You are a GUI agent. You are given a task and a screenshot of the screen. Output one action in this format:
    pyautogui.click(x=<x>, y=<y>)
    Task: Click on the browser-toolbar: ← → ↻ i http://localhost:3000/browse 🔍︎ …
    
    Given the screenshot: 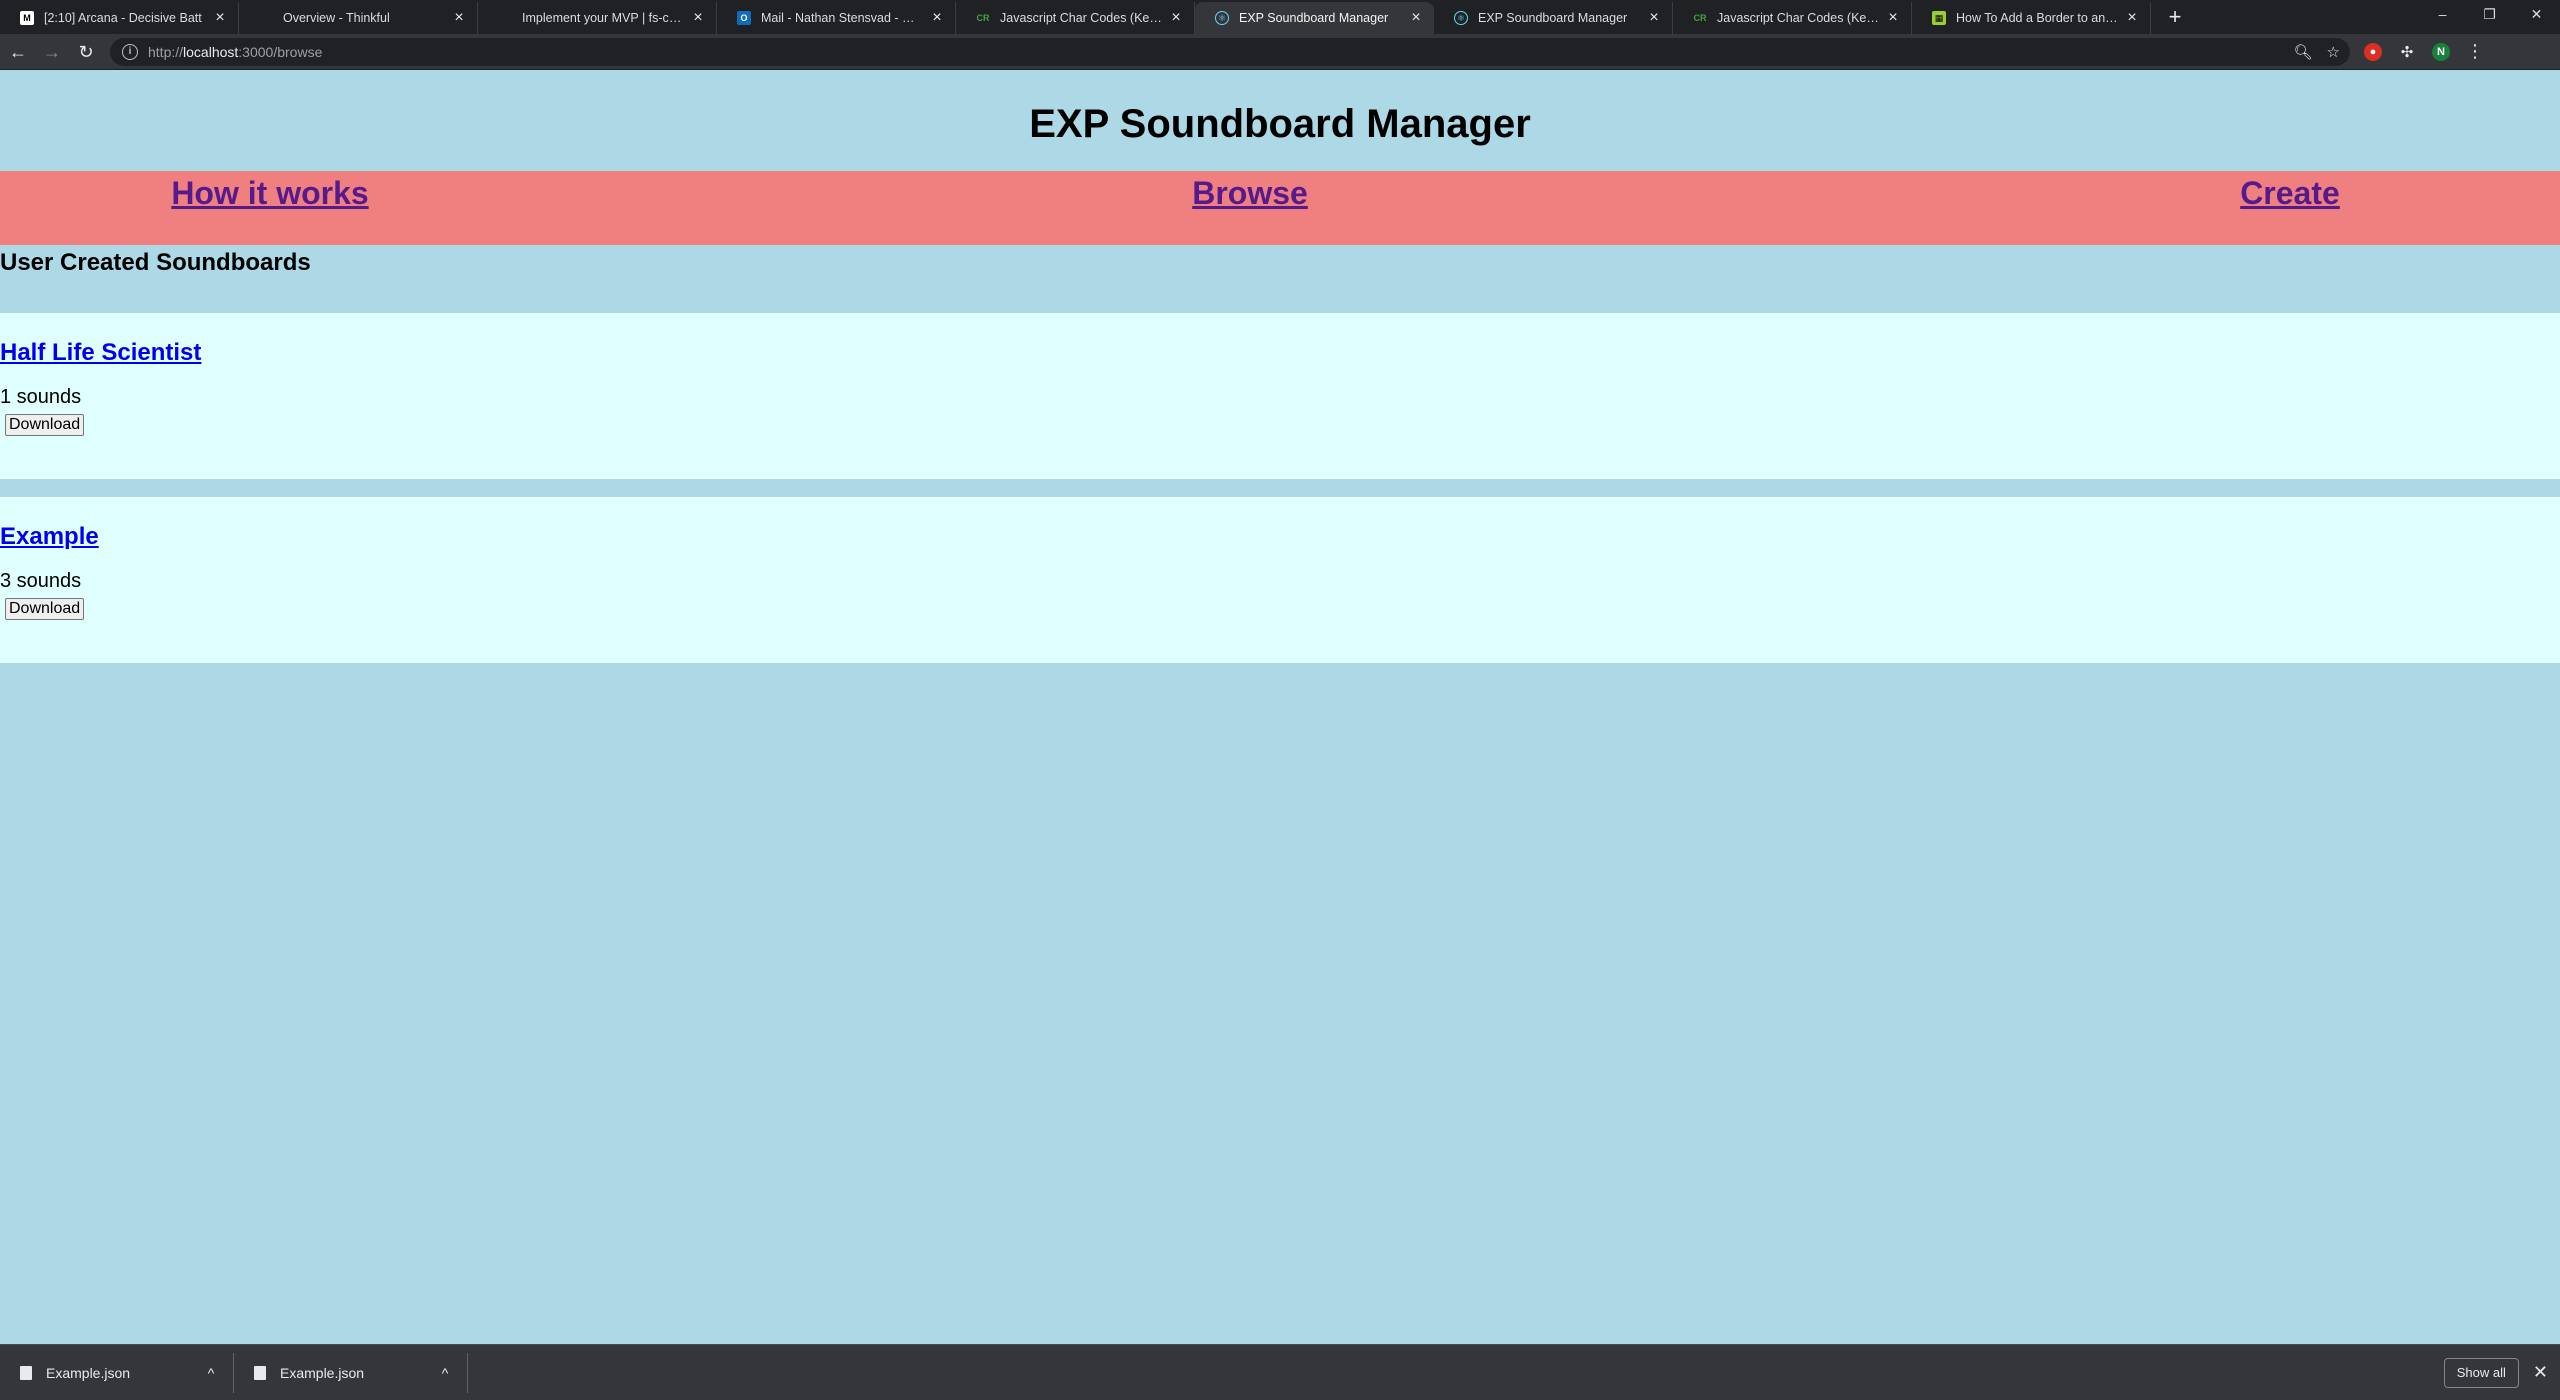 What is the action you would take?
    pyautogui.click(x=1280, y=52)
    